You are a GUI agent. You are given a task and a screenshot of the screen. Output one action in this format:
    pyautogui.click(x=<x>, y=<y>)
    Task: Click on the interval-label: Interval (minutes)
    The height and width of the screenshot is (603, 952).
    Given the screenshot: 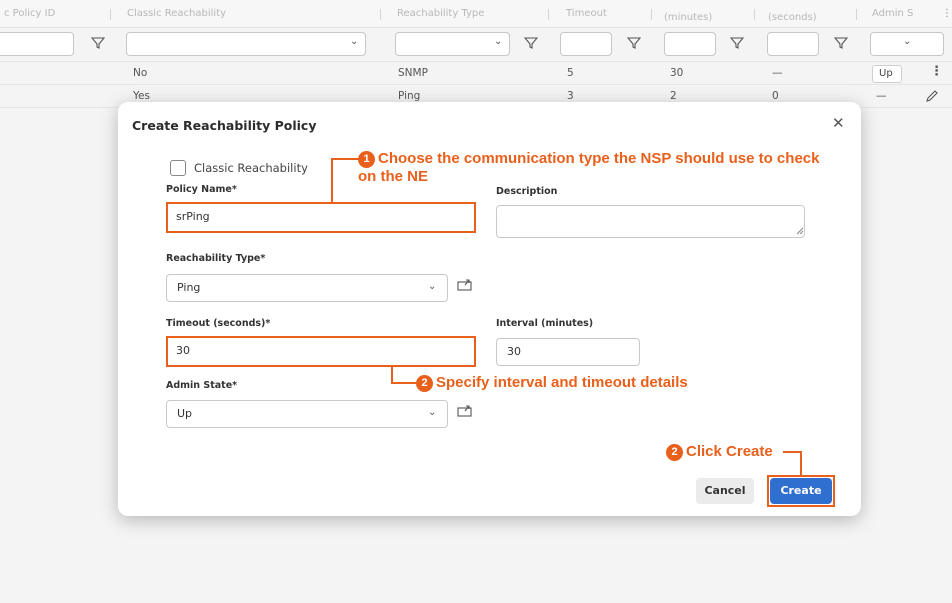 What is the action you would take?
    pyautogui.click(x=545, y=323)
    